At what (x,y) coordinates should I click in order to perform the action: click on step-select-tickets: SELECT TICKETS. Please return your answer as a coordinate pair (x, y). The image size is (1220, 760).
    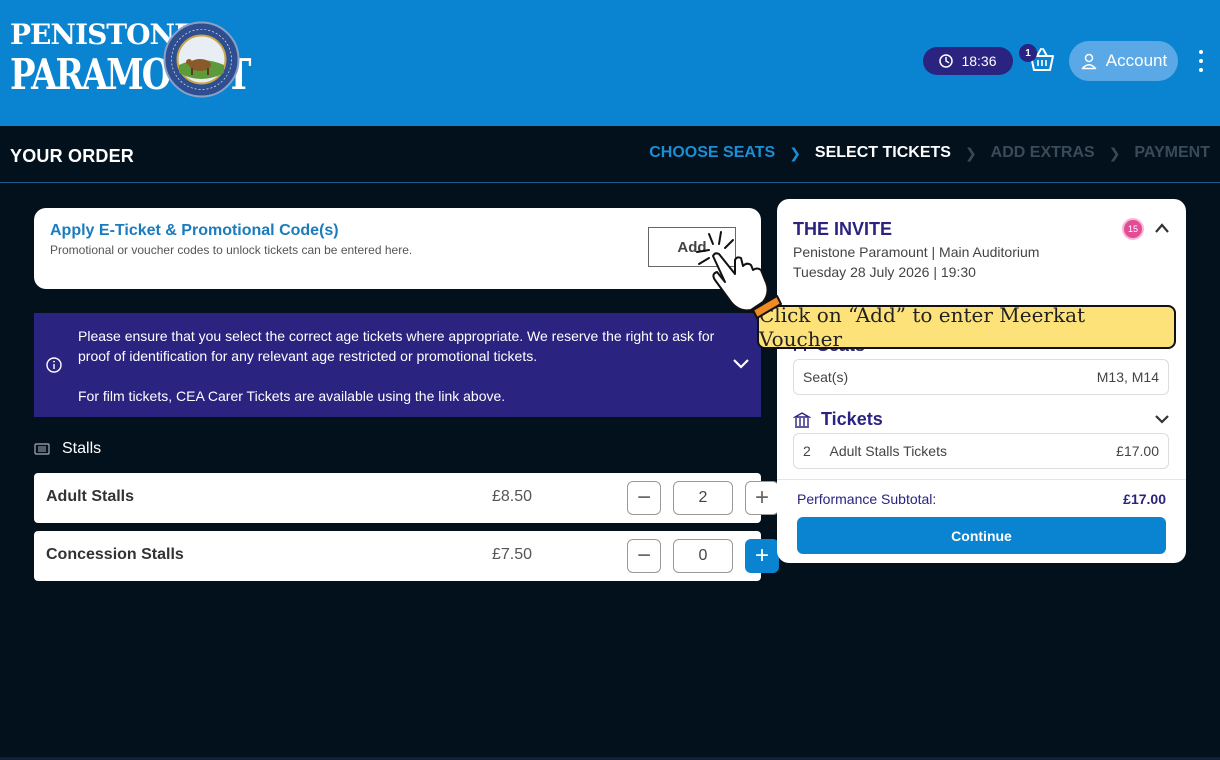
    Looking at the image, I should click on (882, 152).